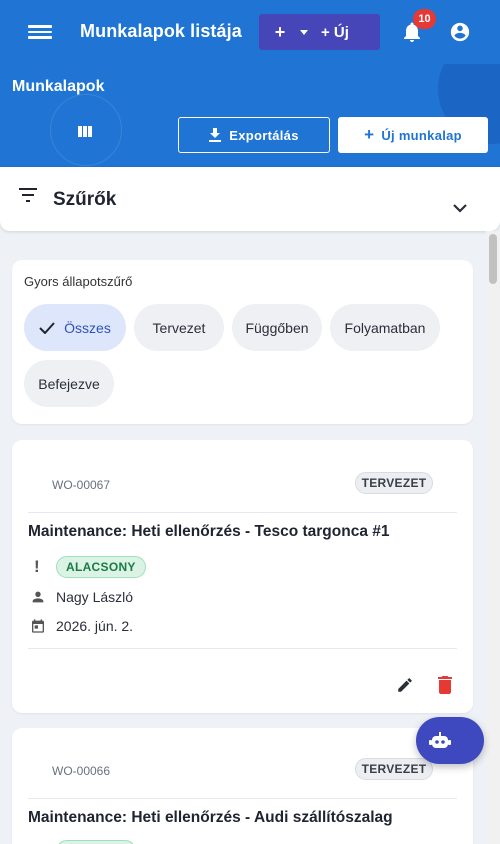 The width and height of the screenshot is (500, 844). What do you see at coordinates (81, 771) in the screenshot?
I see `work-order-id: WO-00066` at bounding box center [81, 771].